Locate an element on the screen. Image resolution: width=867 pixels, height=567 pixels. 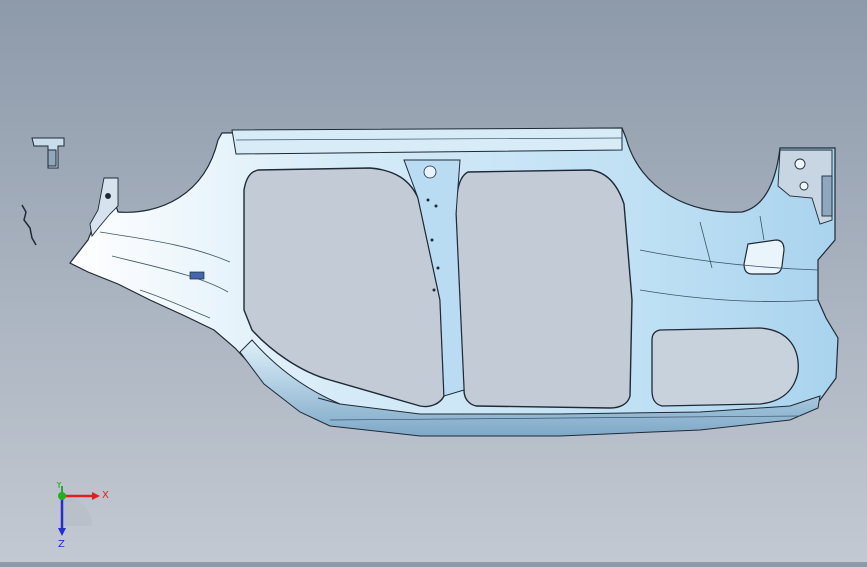
z-axis-label: Z is located at coordinates (61, 544).